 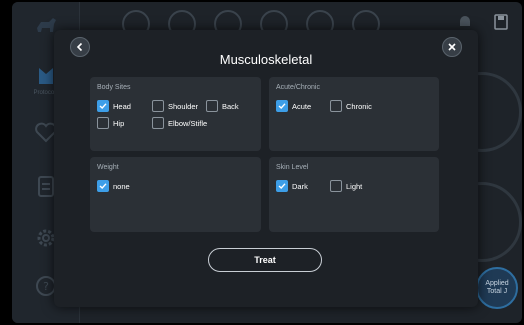 What do you see at coordinates (113, 186) in the screenshot?
I see `option-none: none` at bounding box center [113, 186].